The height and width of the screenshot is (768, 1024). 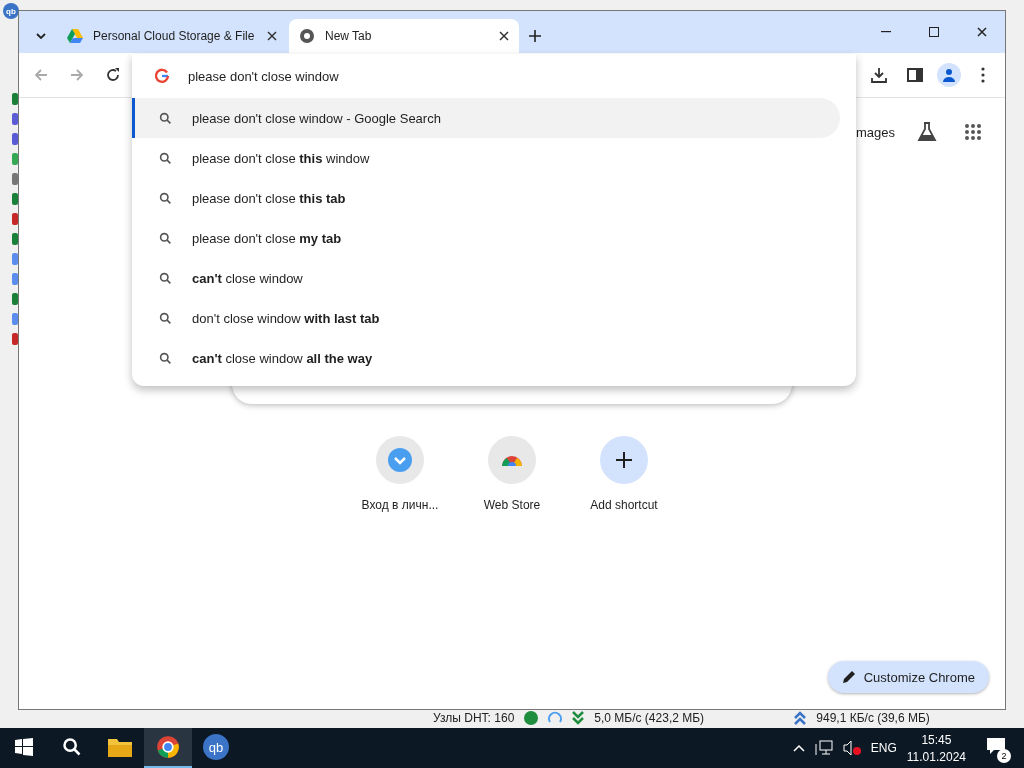 What do you see at coordinates (883, 748) in the screenshot?
I see `language-indicator: ENG` at bounding box center [883, 748].